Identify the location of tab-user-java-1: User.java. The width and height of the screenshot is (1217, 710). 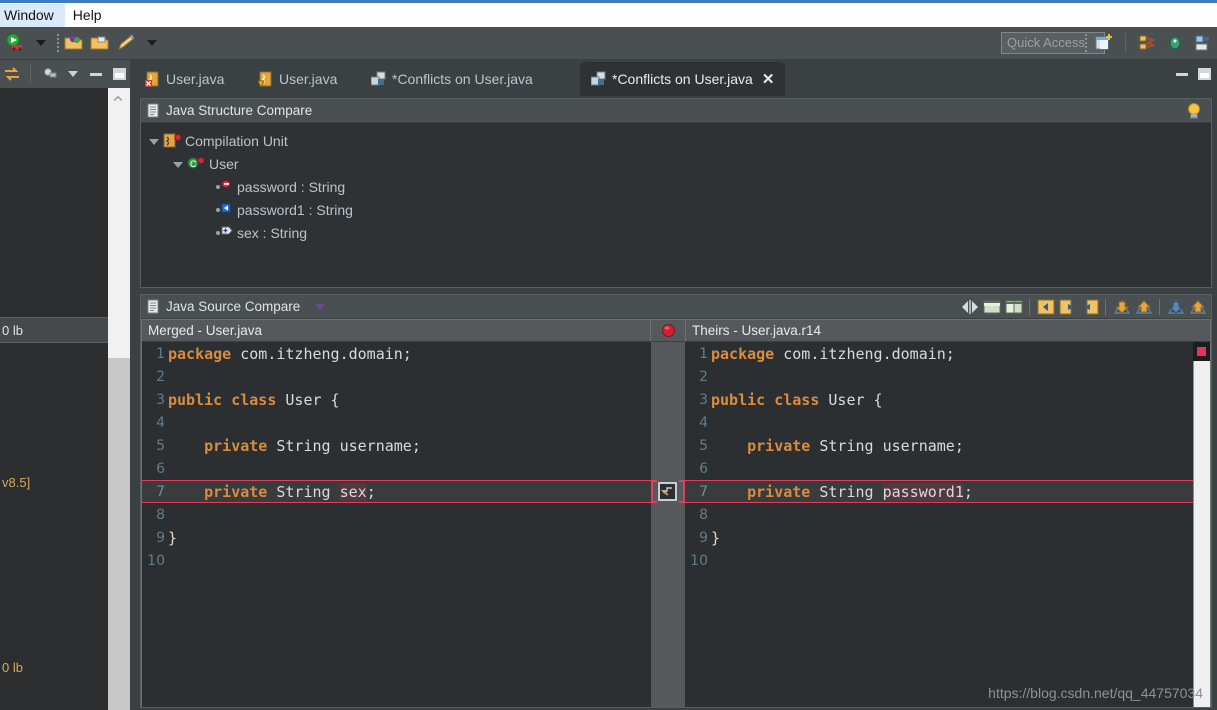
(184, 79).